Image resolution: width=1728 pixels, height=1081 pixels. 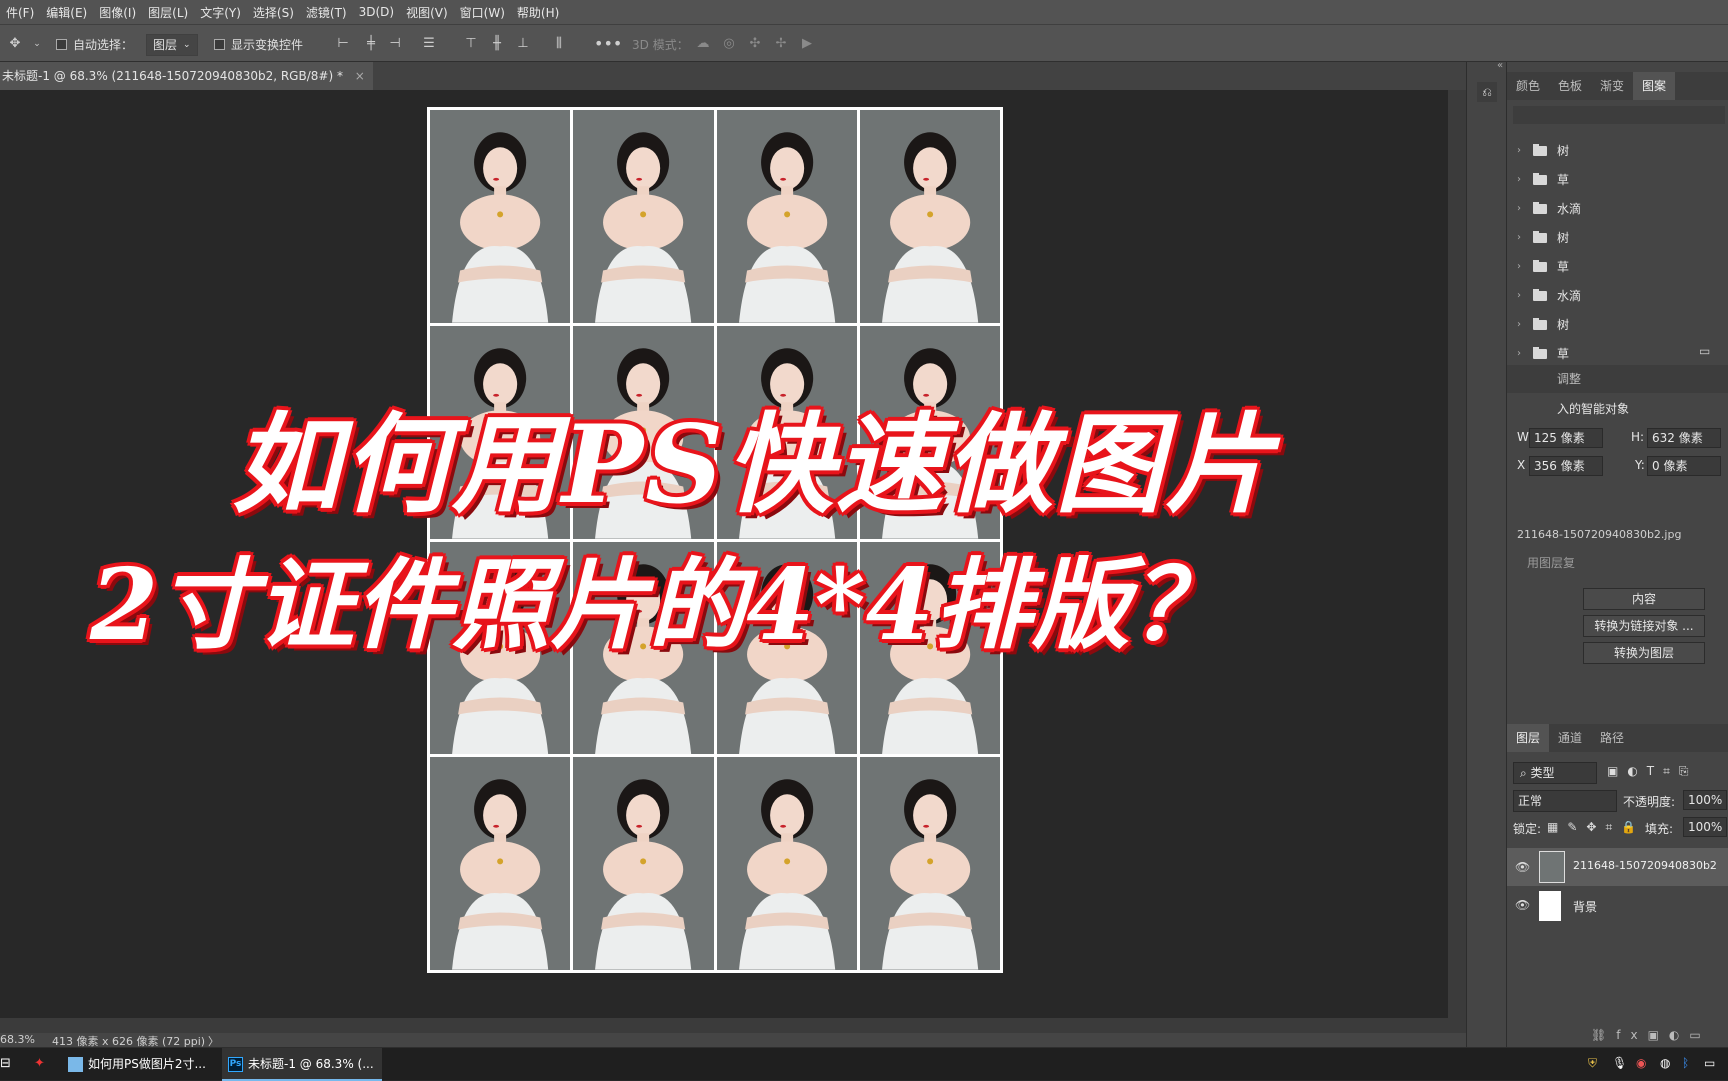 What do you see at coordinates (1617, 906) in the screenshot?
I see `layer-row: 👁 背景` at bounding box center [1617, 906].